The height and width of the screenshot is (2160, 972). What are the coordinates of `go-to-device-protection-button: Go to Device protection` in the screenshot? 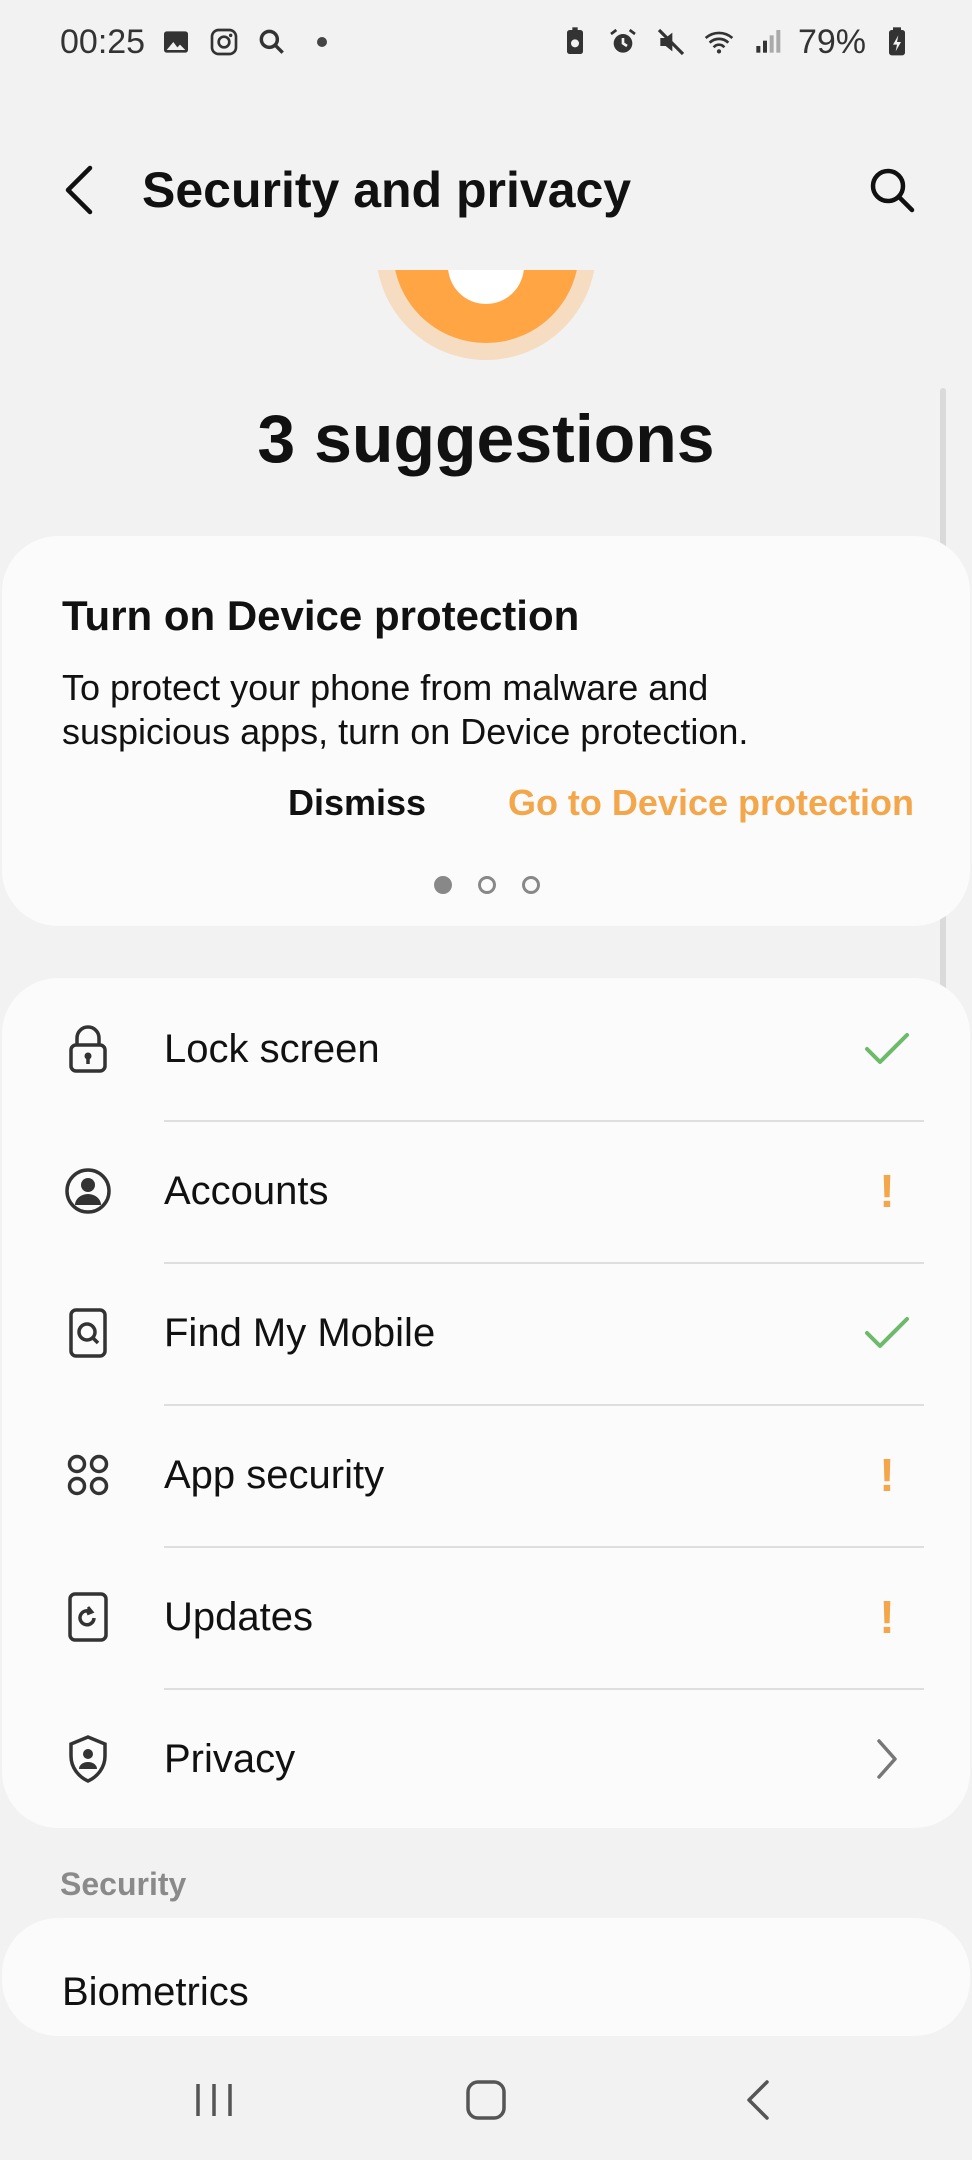 It's located at (711, 803).